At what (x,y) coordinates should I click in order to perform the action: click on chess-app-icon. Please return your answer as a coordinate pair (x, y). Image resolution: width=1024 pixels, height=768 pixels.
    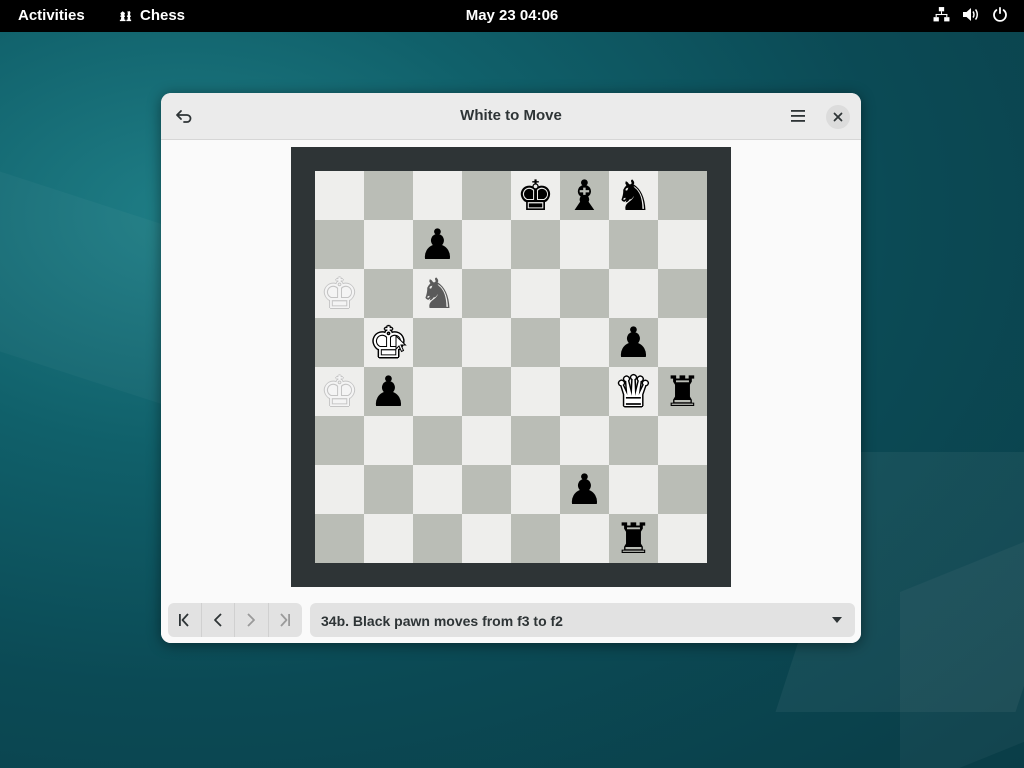
    Looking at the image, I should click on (125, 16).